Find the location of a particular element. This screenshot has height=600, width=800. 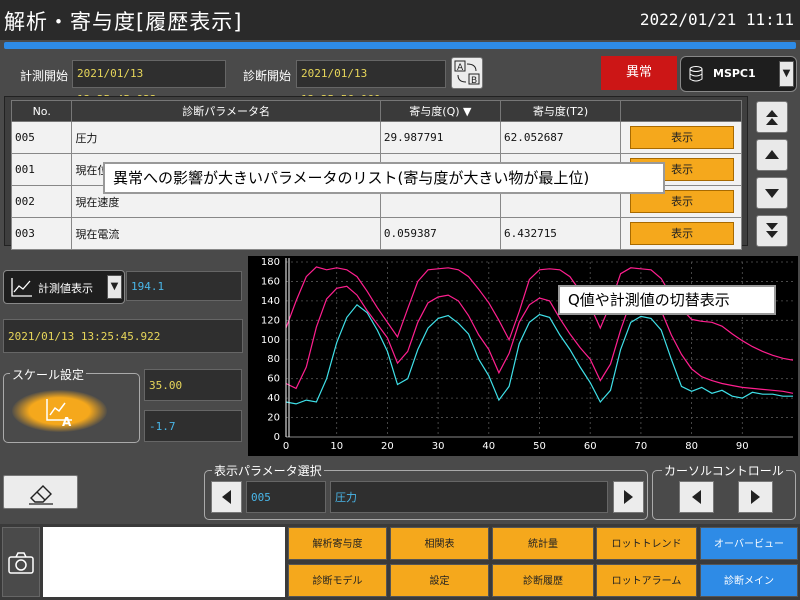

y-tick-label: 100 is located at coordinates (270, 340).